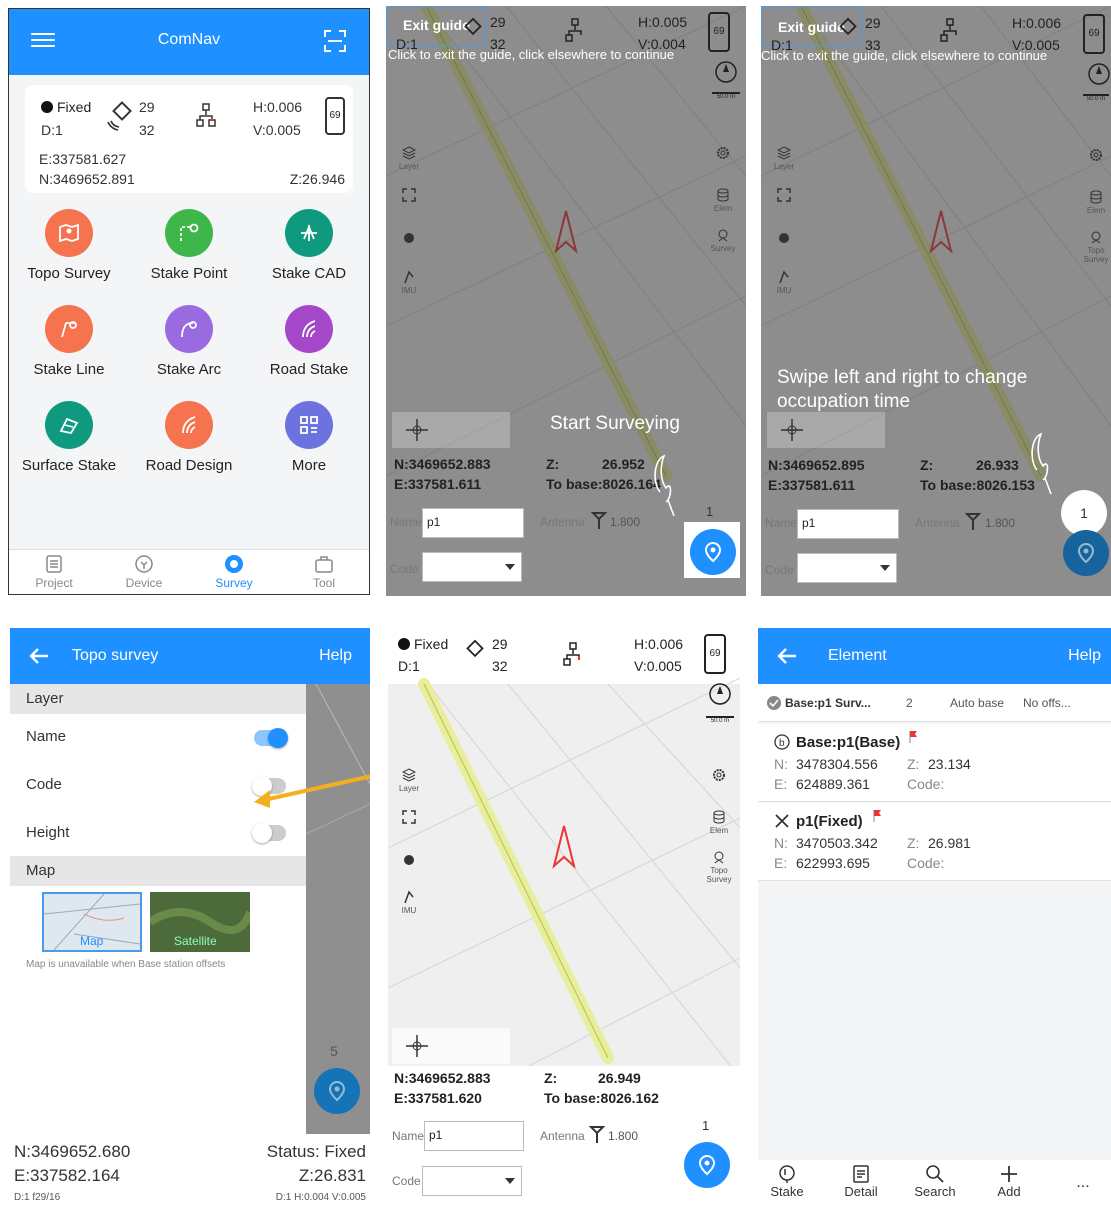  What do you see at coordinates (935, 1174) in the screenshot?
I see `search-icon` at bounding box center [935, 1174].